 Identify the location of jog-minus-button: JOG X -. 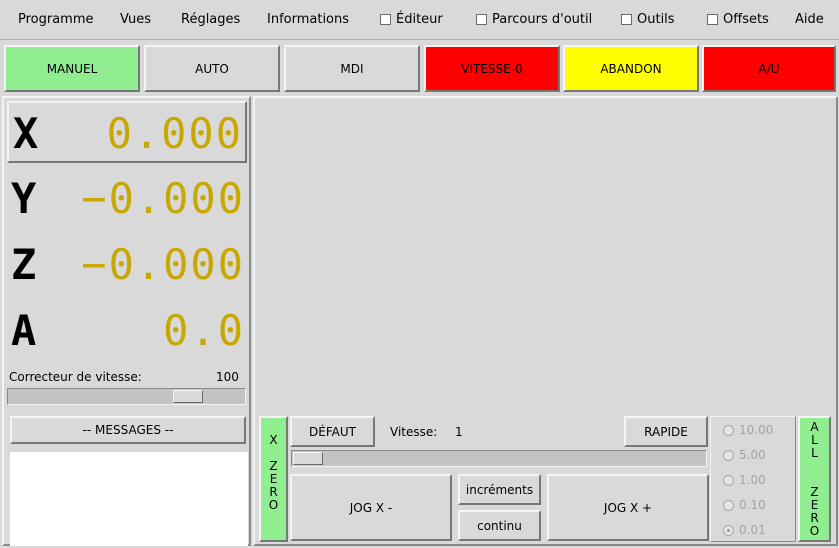
(371, 507).